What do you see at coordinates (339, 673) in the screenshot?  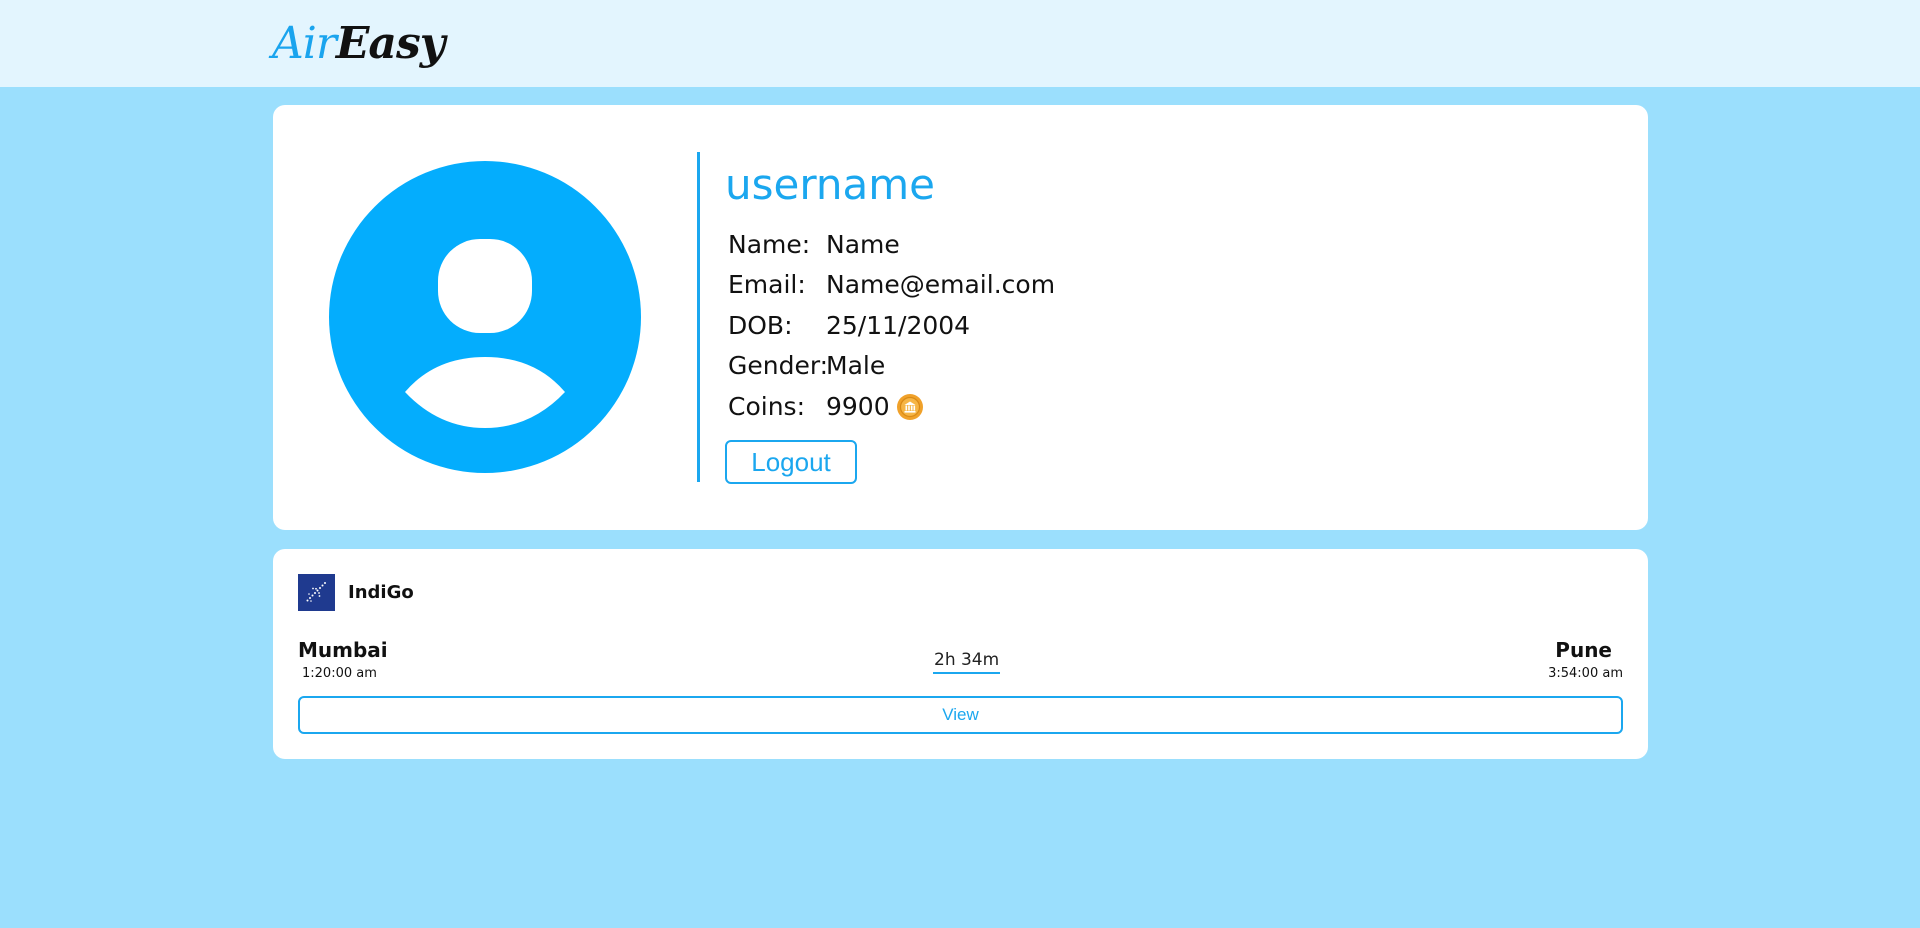 I see `departure-time: 1:20:00 am` at bounding box center [339, 673].